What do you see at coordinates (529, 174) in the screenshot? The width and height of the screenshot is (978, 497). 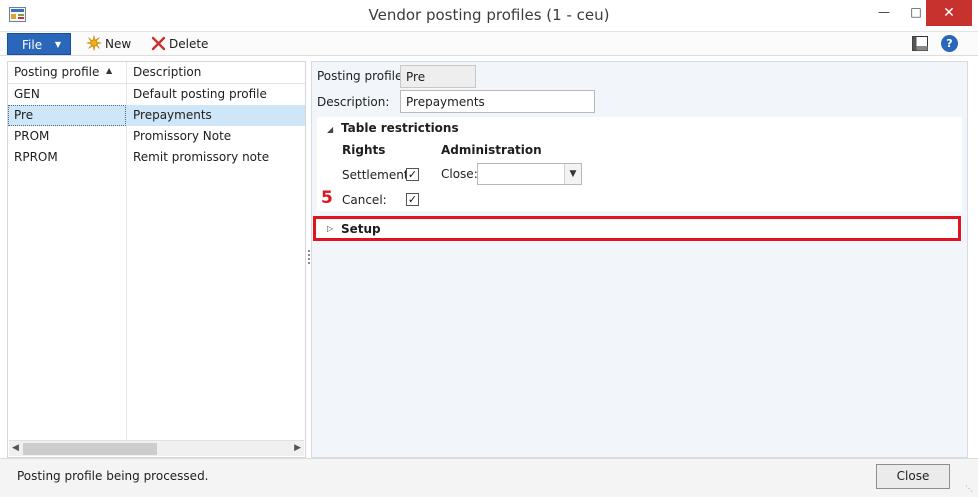 I see `close-combobox: ▼` at bounding box center [529, 174].